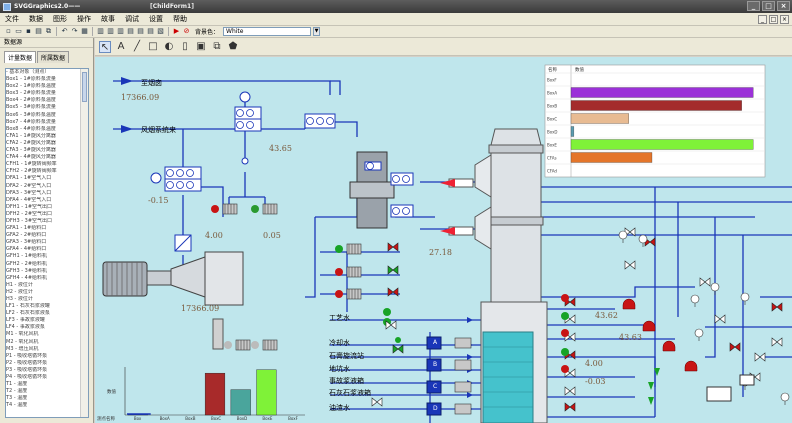 This screenshot has height=423, width=792. Describe the element at coordinates (180, 19) in the screenshot. I see `menu-help: 帮助` at that location.